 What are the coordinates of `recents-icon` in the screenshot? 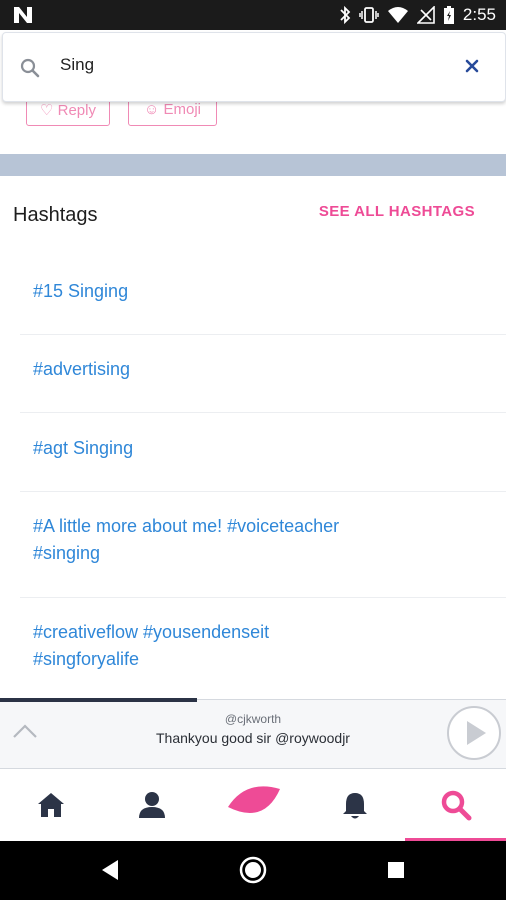 It's located at (396, 870).